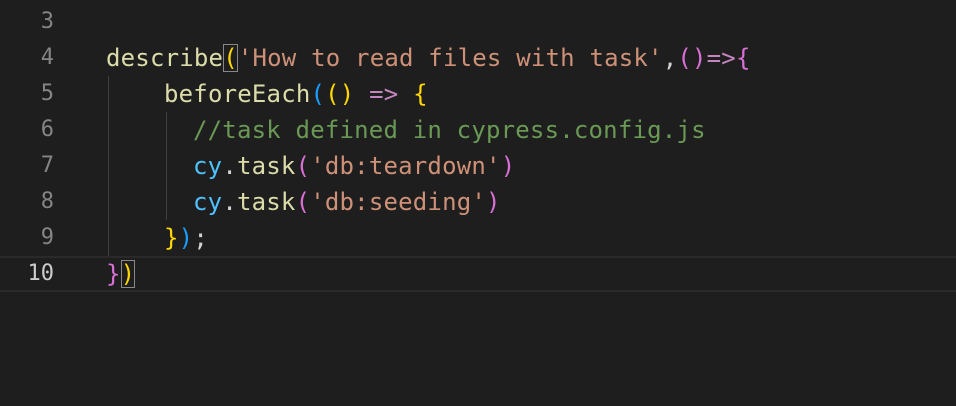  I want to click on line-content: }), so click(121, 274).